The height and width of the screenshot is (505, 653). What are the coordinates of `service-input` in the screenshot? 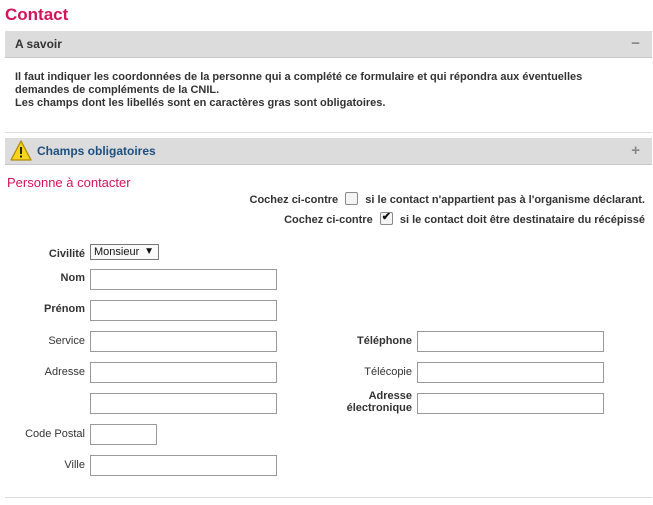 It's located at (183, 341).